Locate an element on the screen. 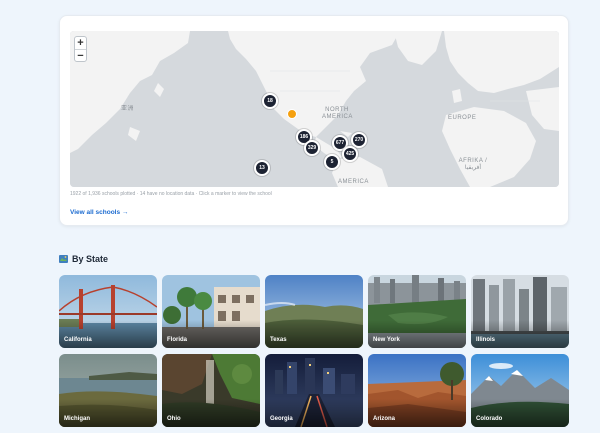  state-tile-michigan: Michigan is located at coordinates (108, 390).